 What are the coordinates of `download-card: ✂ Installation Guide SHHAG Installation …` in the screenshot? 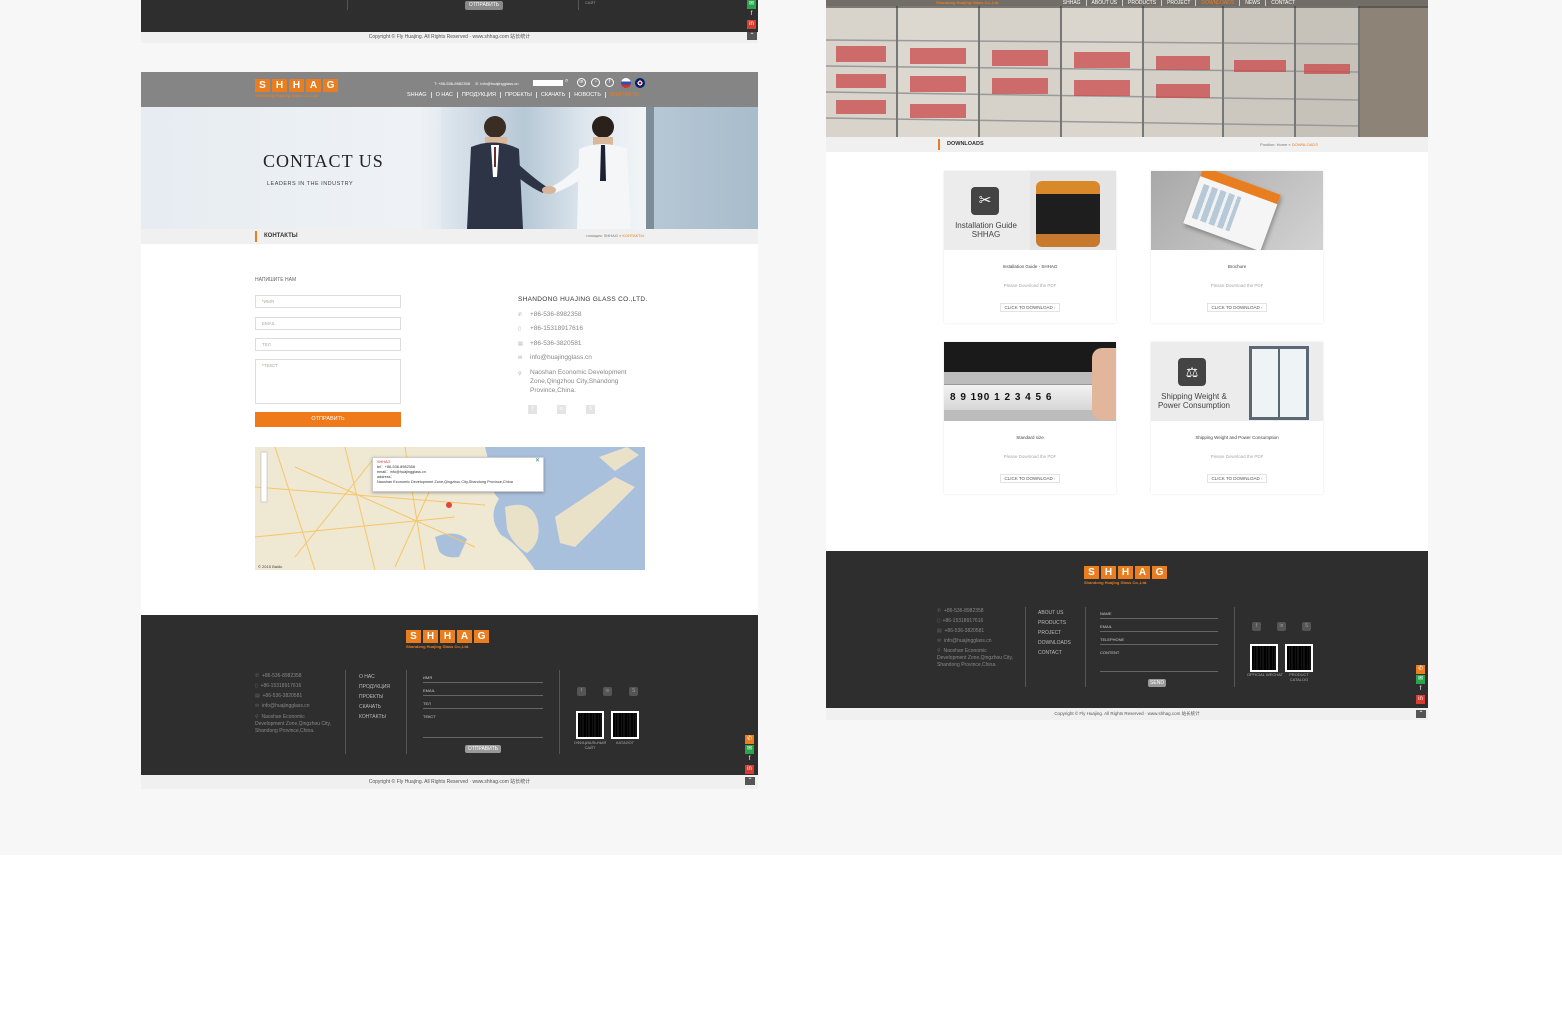 It's located at (1030, 247).